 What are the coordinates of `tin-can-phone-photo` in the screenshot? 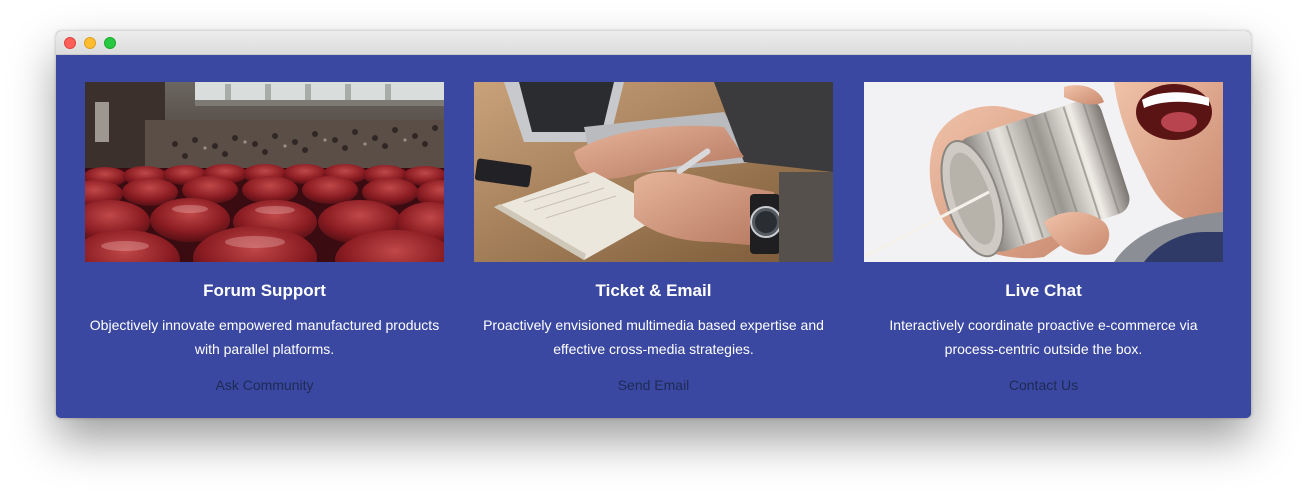 It's located at (1043, 172).